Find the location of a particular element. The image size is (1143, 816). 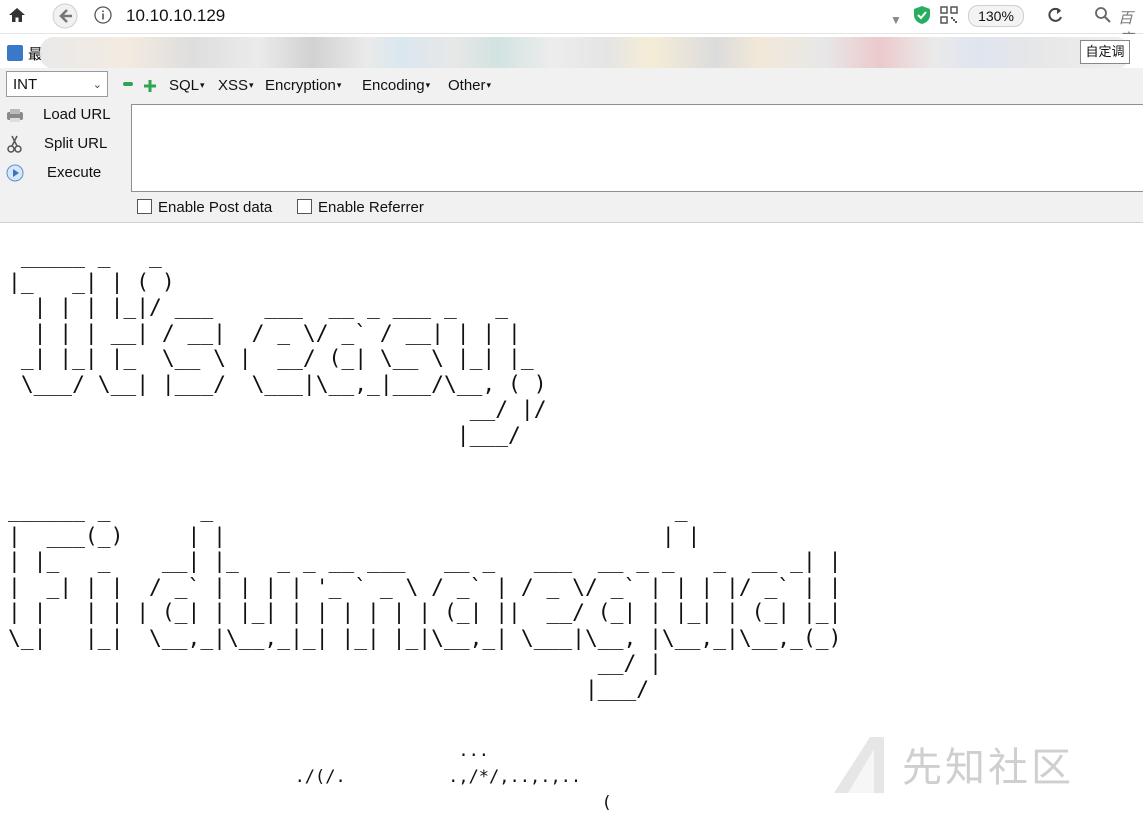

decrease-icon is located at coordinates (128, 84).